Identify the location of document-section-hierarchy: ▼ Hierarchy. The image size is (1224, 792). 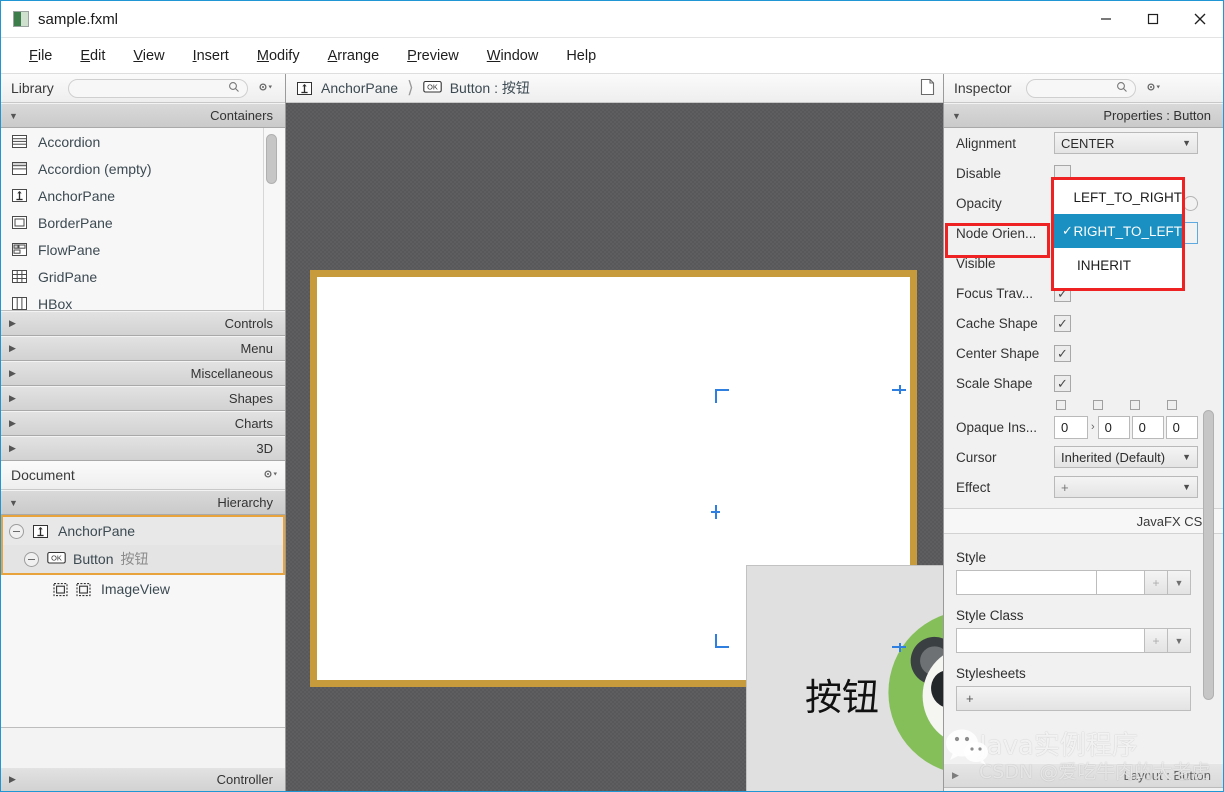
(143, 502).